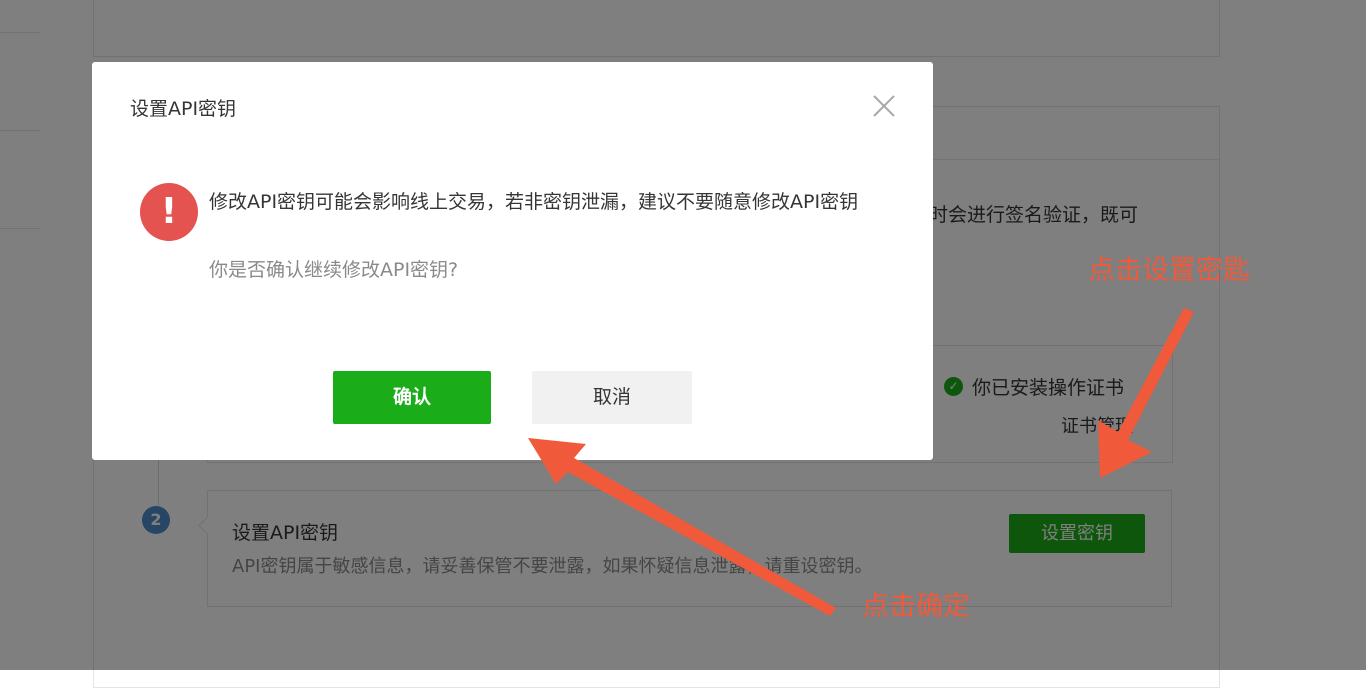 The width and height of the screenshot is (1366, 688). What do you see at coordinates (612, 397) in the screenshot?
I see `cancel-button: 取消` at bounding box center [612, 397].